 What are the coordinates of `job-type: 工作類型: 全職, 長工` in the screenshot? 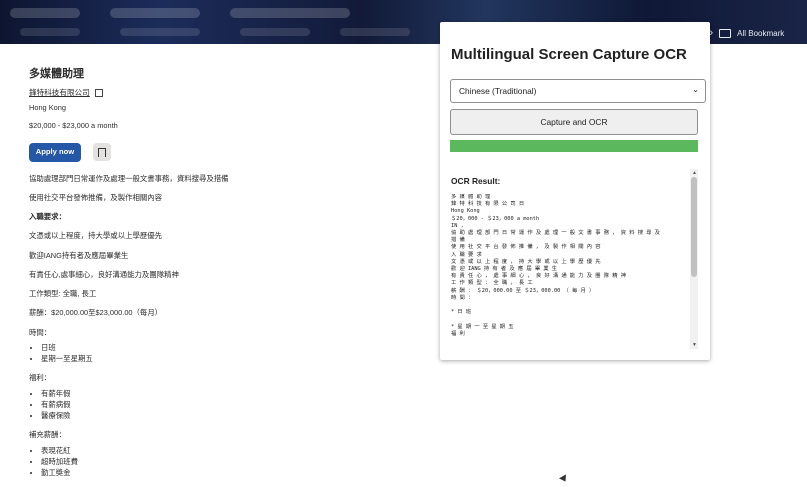 It's located at (63, 294).